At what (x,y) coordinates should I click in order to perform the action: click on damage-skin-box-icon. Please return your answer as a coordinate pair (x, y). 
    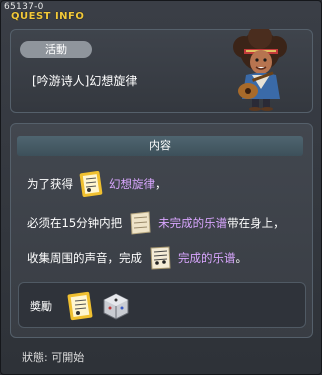
    Looking at the image, I should click on (116, 306).